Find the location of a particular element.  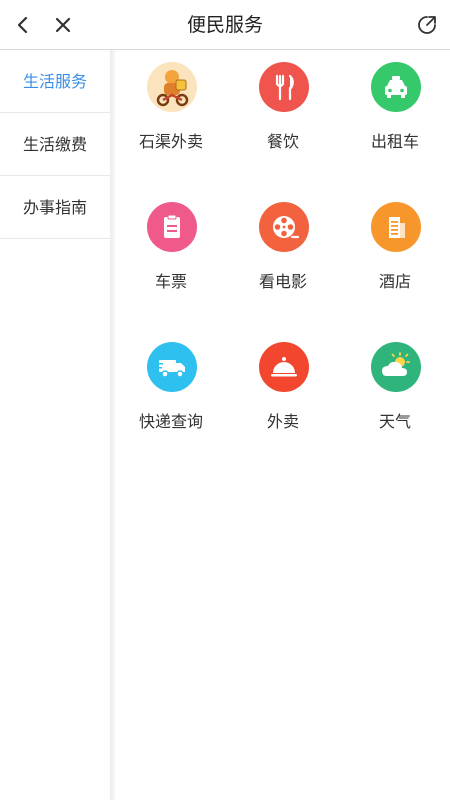

service-item-movies: 看电影 is located at coordinates (283, 250).